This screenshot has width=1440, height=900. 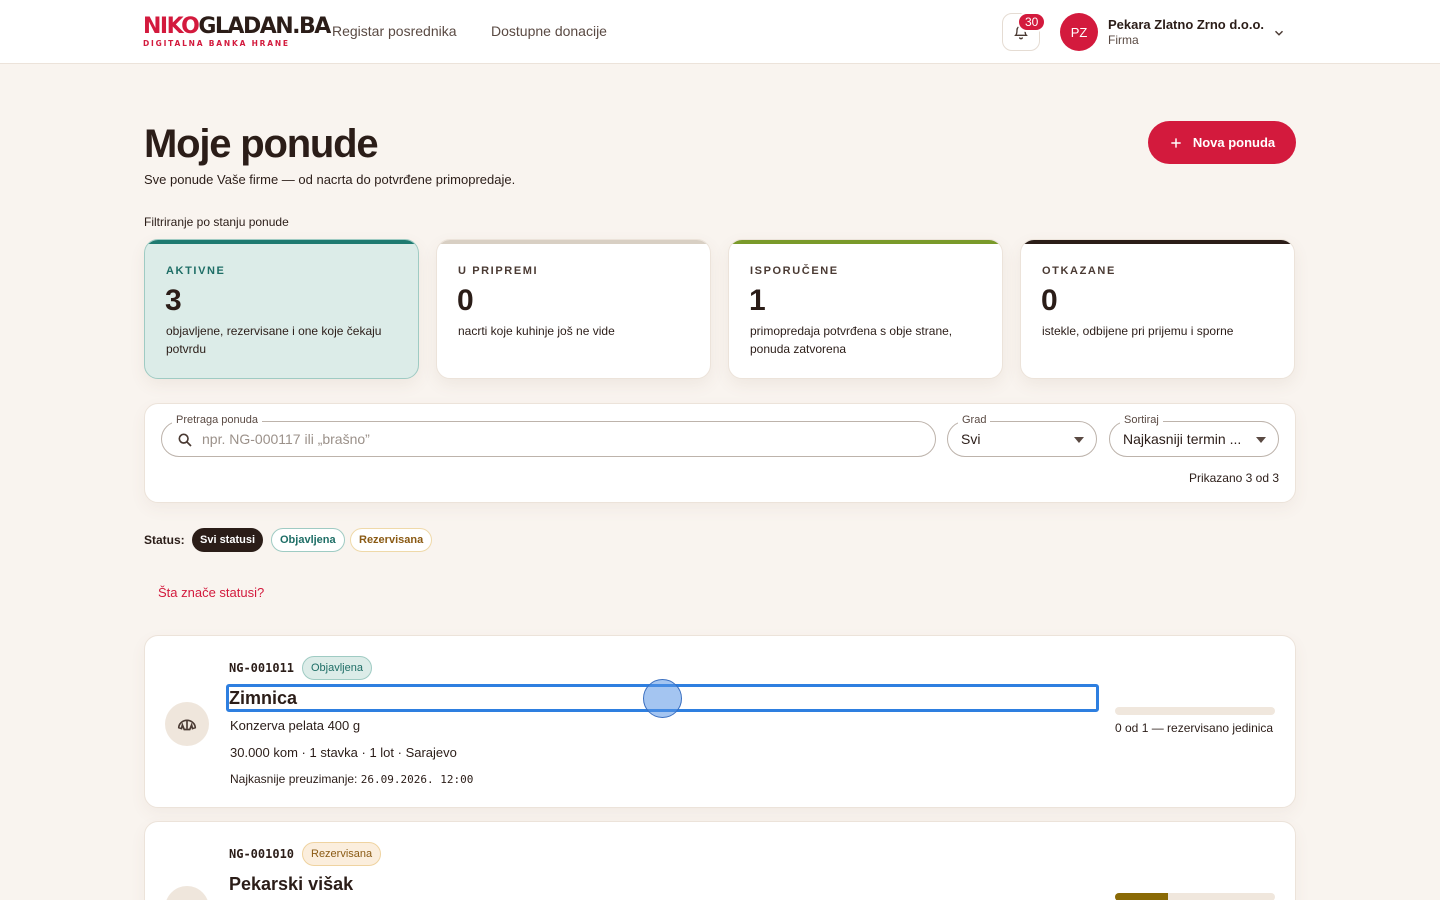 What do you see at coordinates (662, 698) in the screenshot?
I see `cursor-indicator` at bounding box center [662, 698].